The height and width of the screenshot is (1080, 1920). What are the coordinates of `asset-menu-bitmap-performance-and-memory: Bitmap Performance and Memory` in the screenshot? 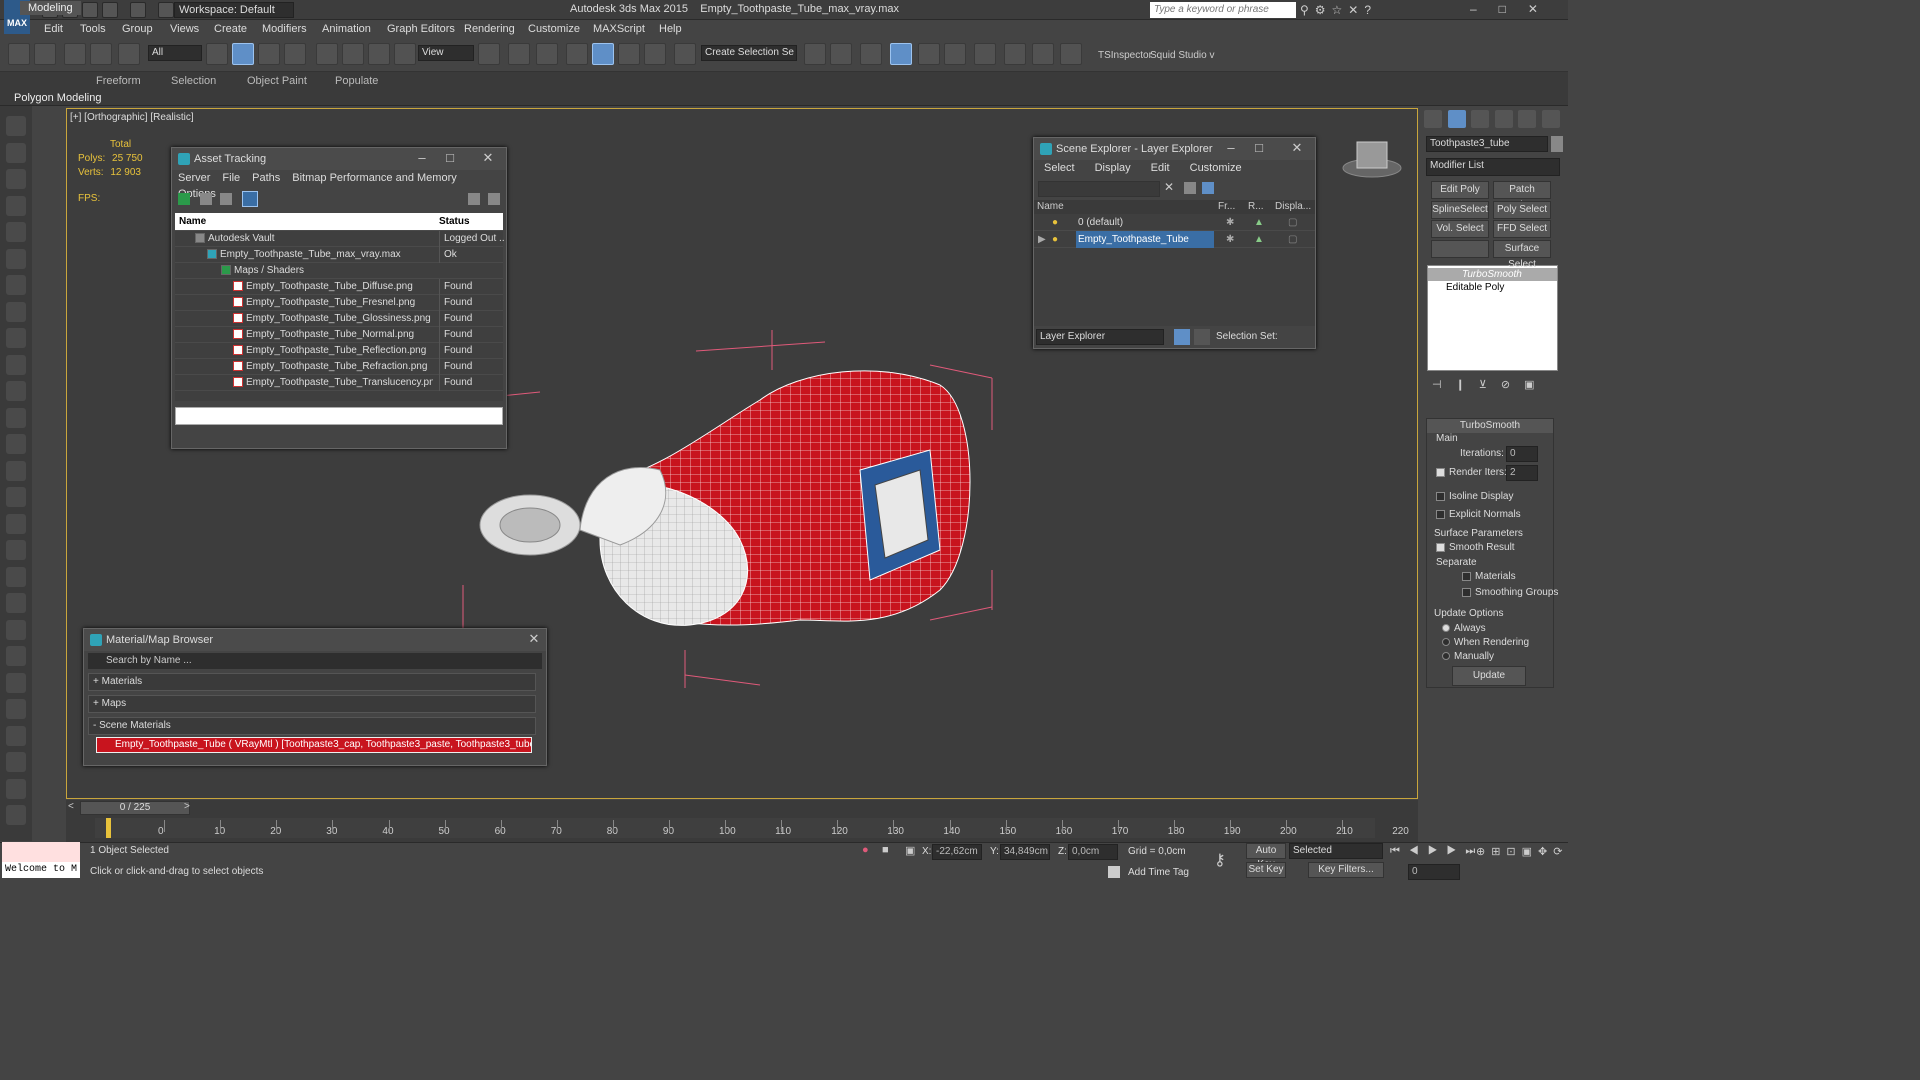 It's located at (374, 178).